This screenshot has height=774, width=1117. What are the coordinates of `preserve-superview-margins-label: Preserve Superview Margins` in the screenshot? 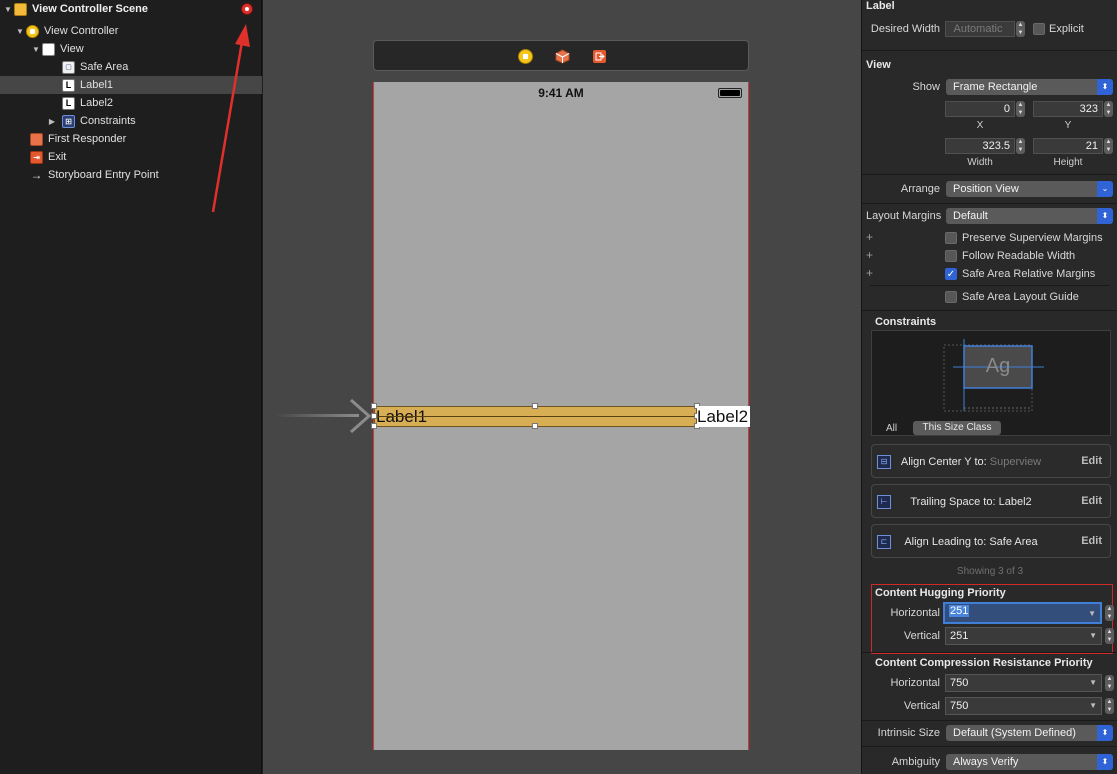 It's located at (1032, 238).